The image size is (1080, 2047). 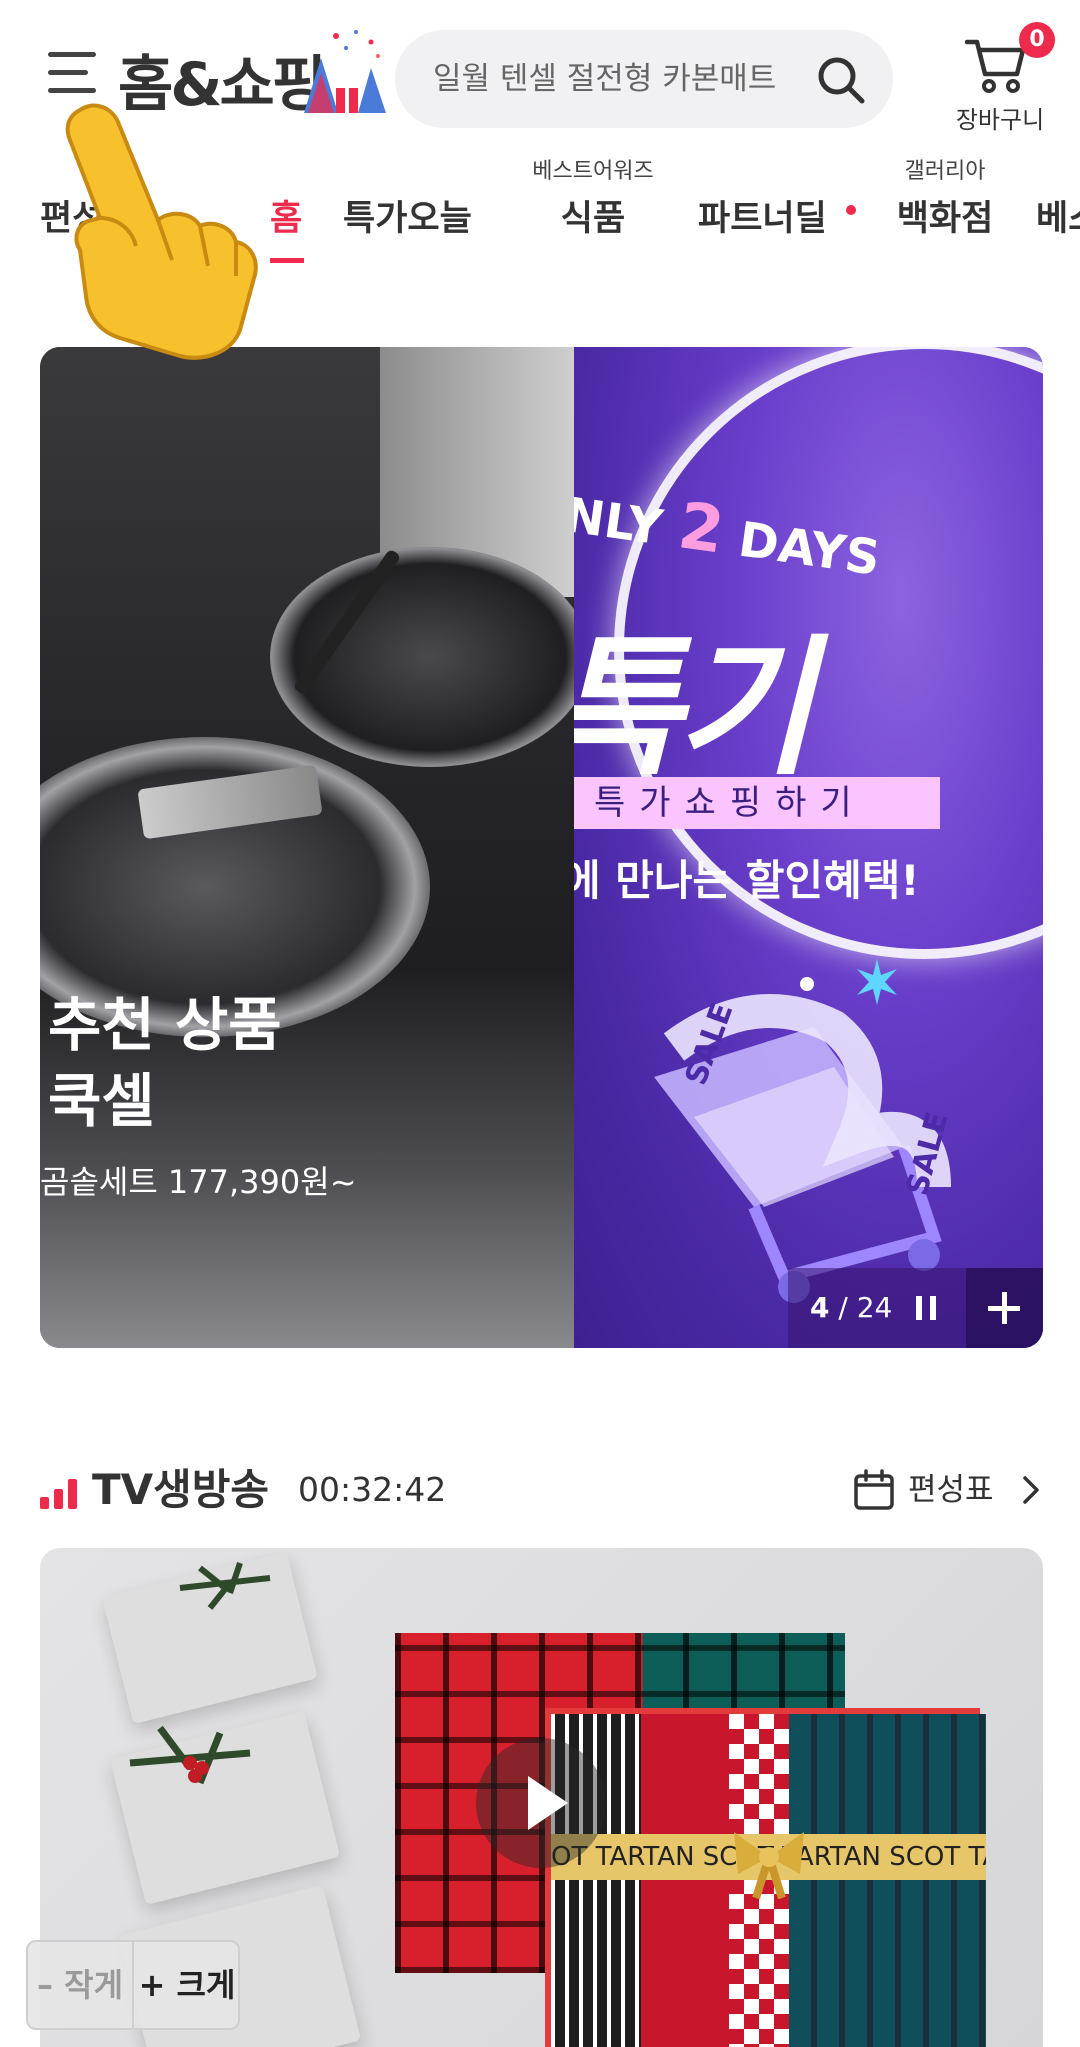 I want to click on holly-berries-icon, so click(x=190, y=1755).